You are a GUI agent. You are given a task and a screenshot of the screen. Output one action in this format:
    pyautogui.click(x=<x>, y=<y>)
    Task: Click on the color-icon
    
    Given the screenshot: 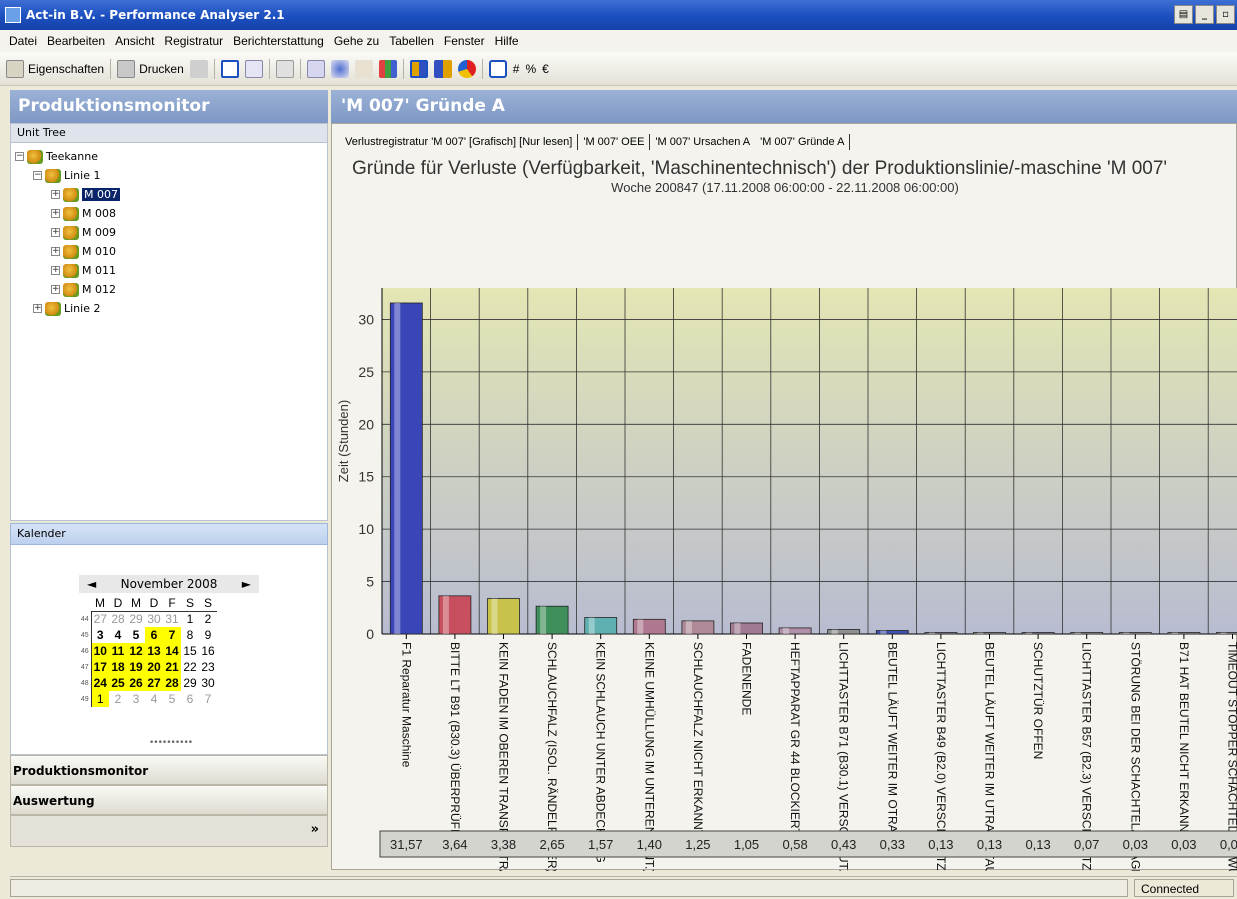 What is the action you would take?
    pyautogui.click(x=339, y=68)
    